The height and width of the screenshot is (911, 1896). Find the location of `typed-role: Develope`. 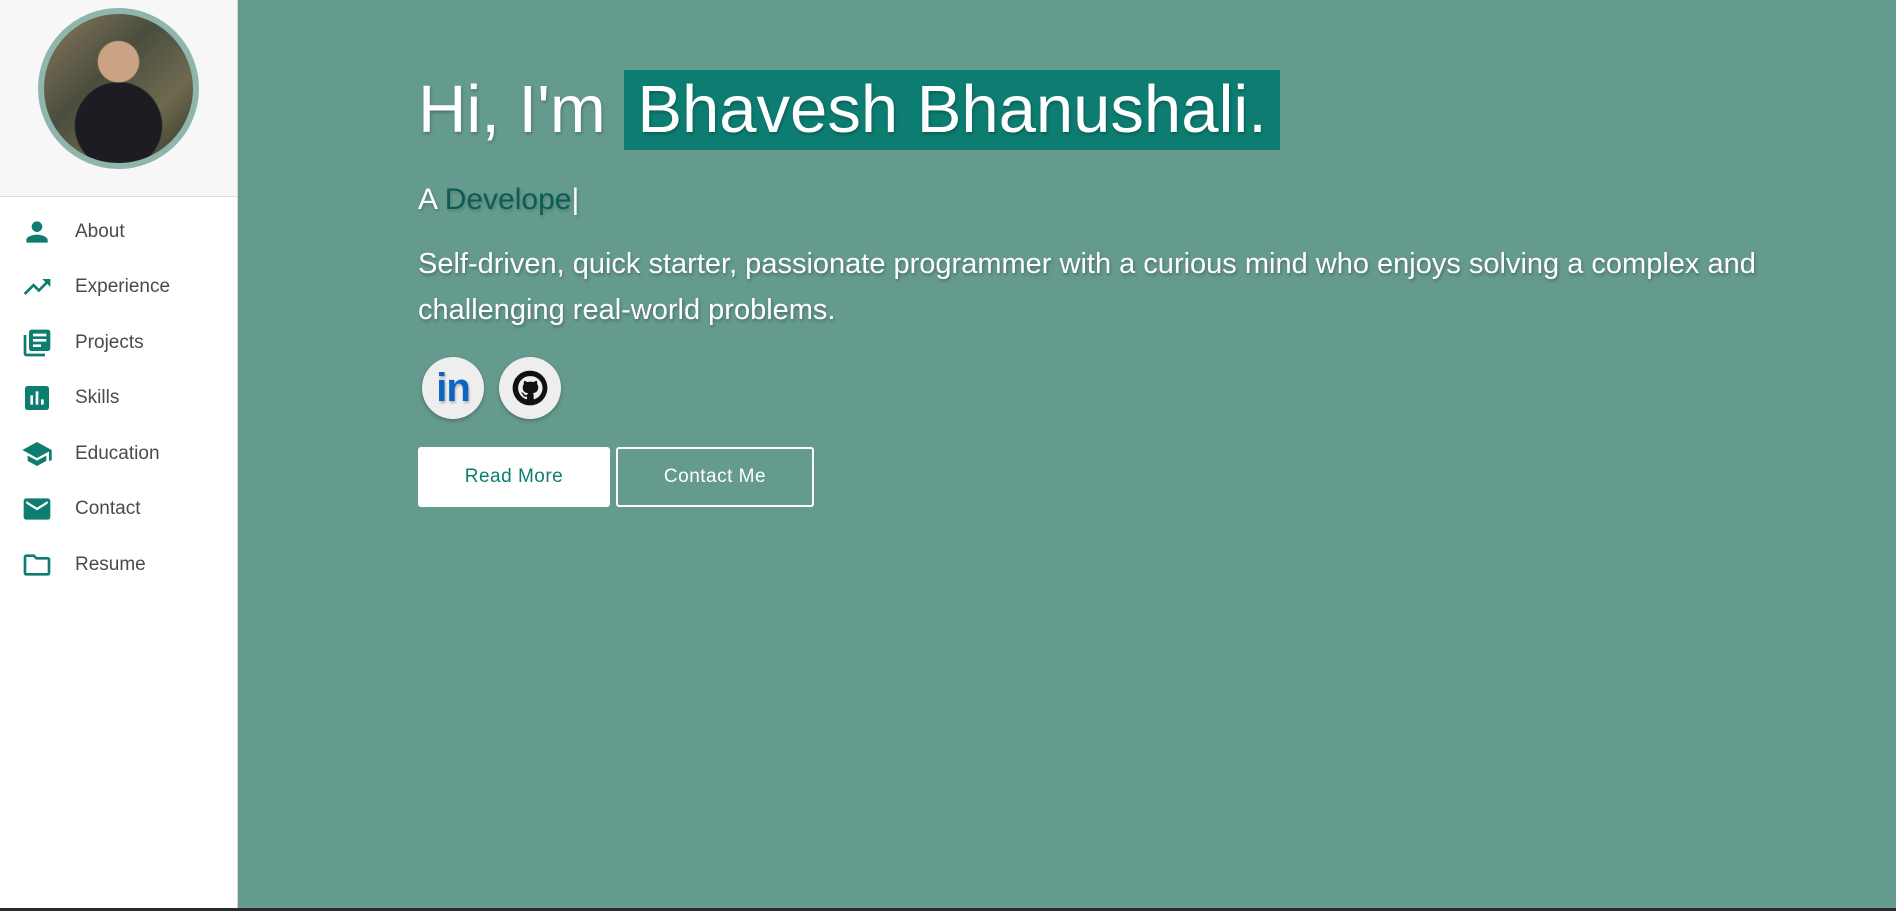

typed-role: Develope is located at coordinates (508, 199).